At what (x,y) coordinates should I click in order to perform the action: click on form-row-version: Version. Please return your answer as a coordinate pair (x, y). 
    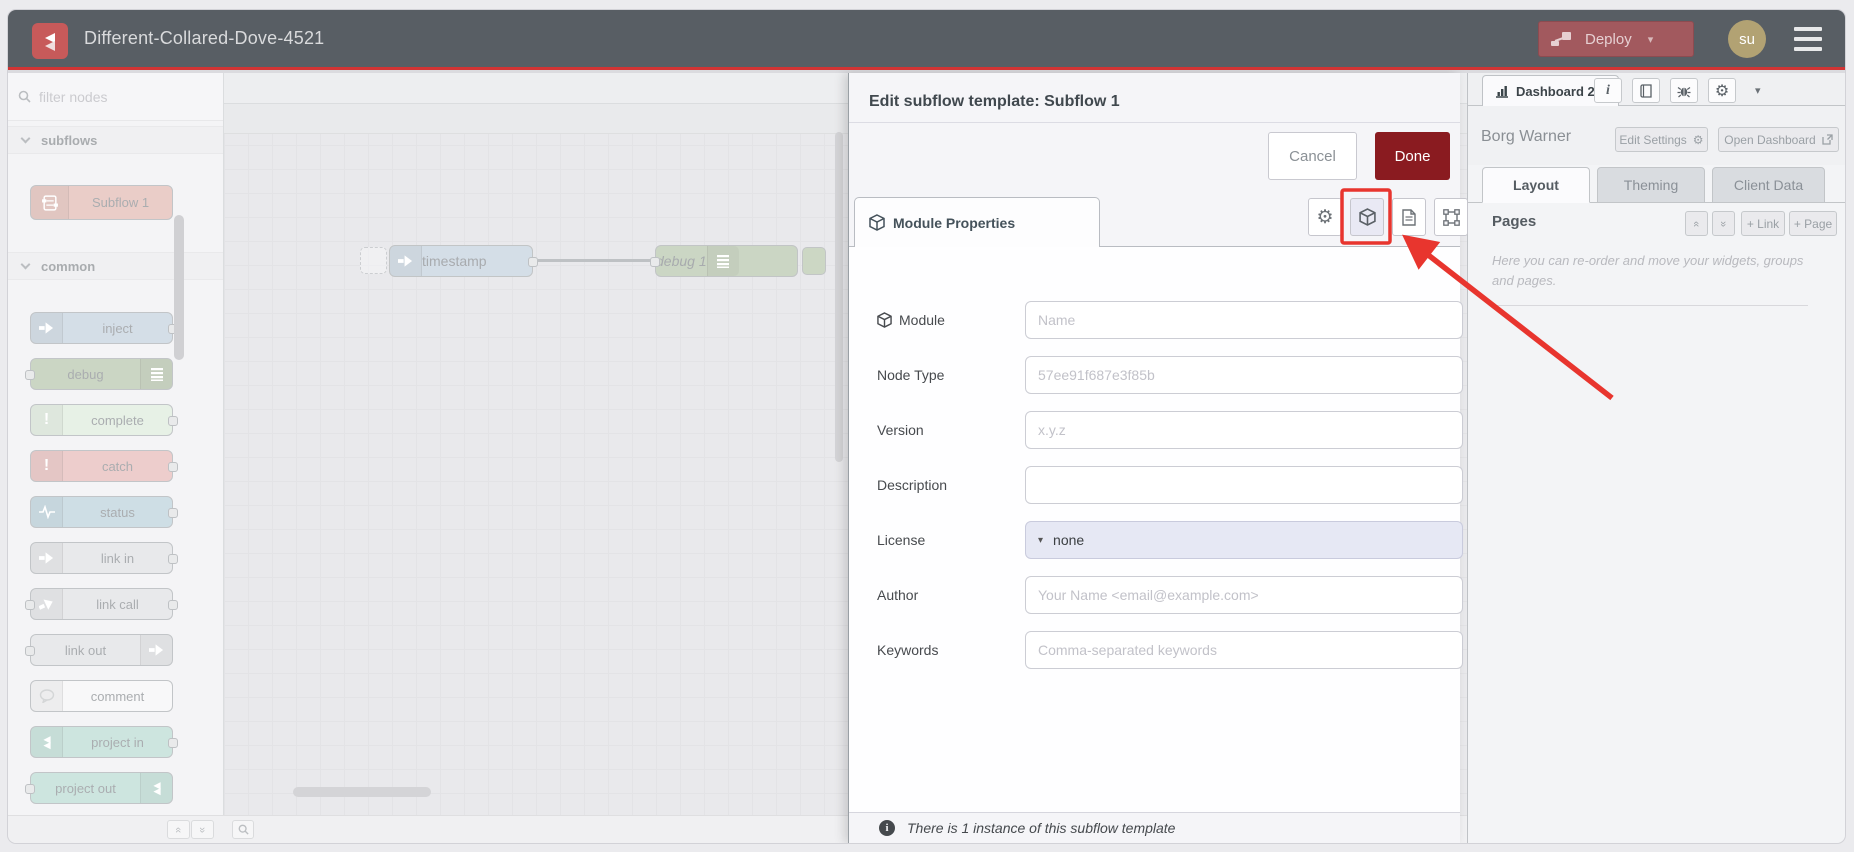
    Looking at the image, I should click on (1170, 430).